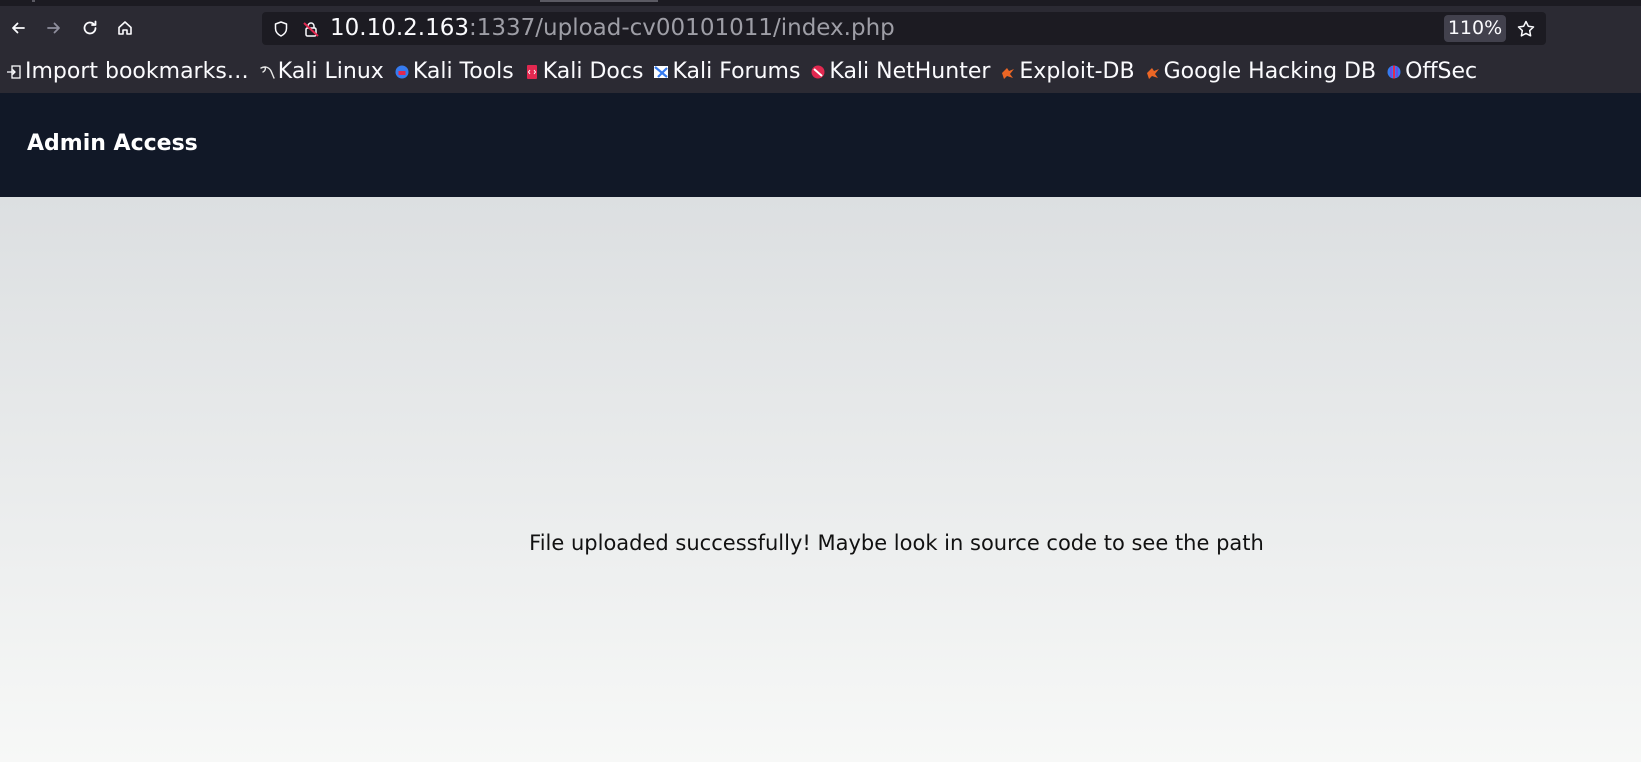 The image size is (1641, 762). I want to click on offsec-icon, so click(1394, 71).